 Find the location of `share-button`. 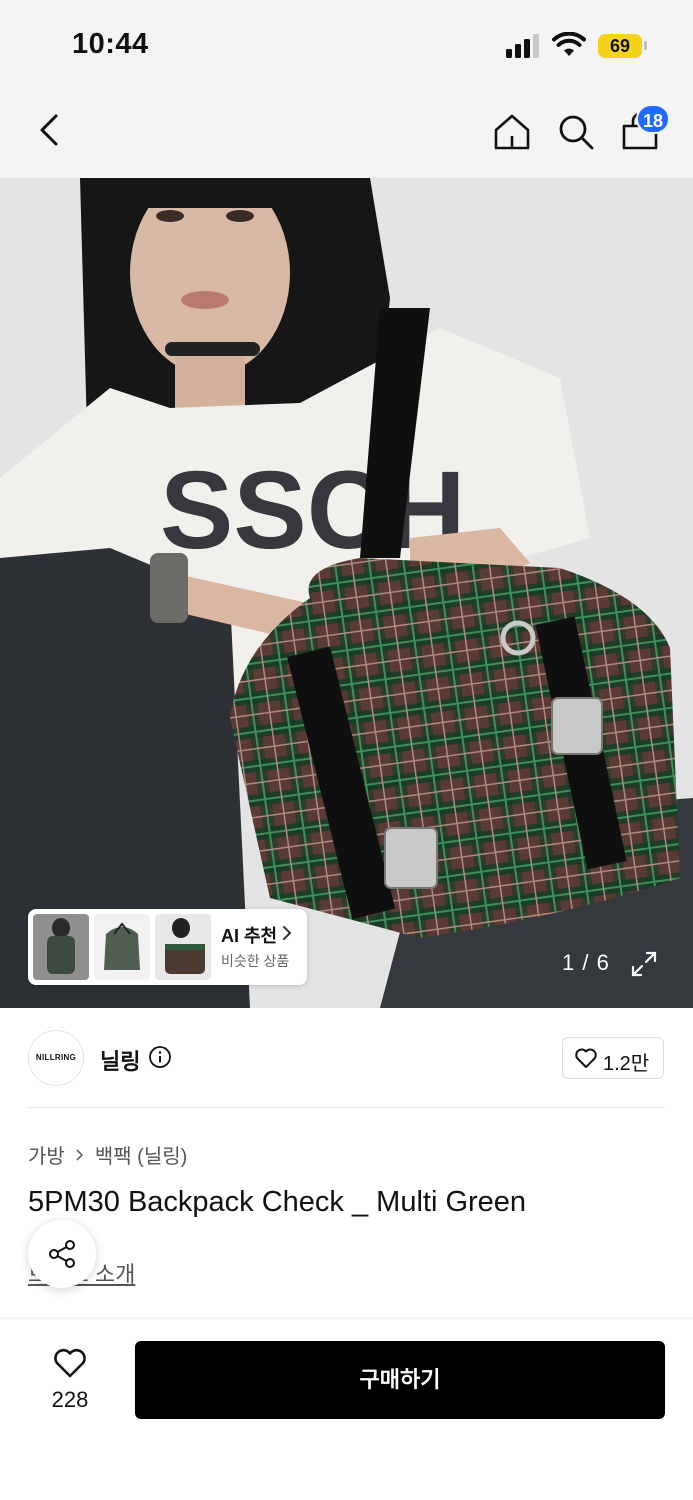

share-button is located at coordinates (62, 1254).